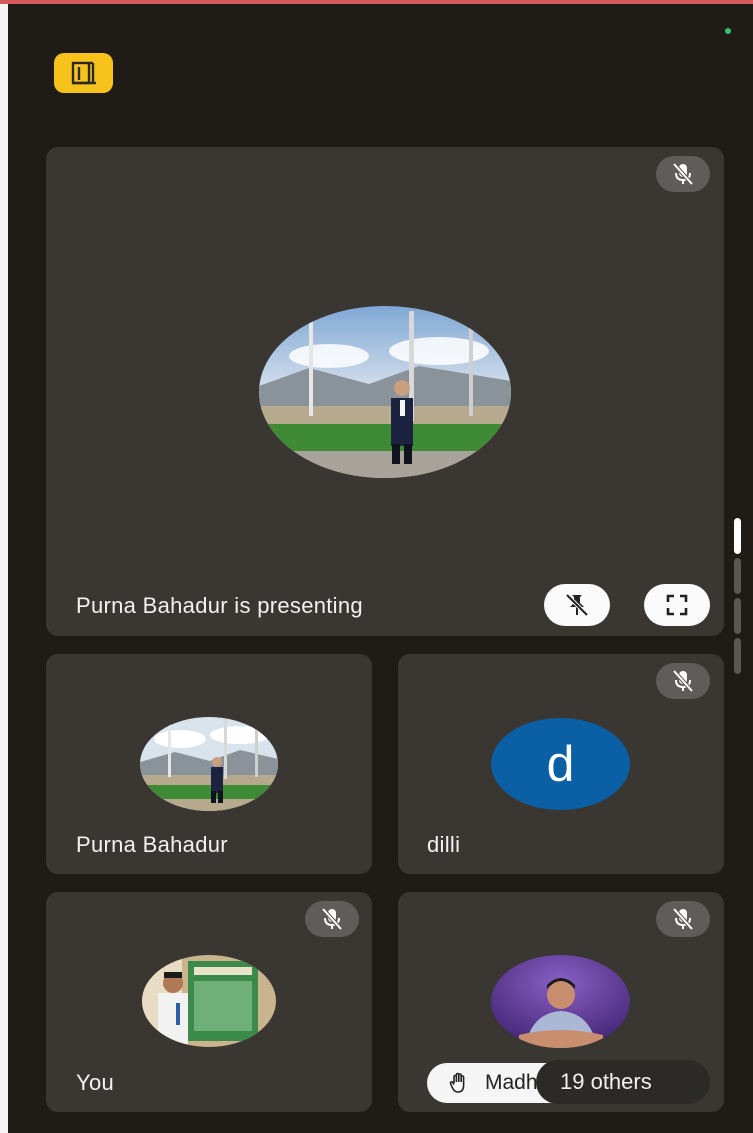 Image resolution: width=753 pixels, height=1133 pixels. I want to click on top-edge-strip, so click(376, 2).